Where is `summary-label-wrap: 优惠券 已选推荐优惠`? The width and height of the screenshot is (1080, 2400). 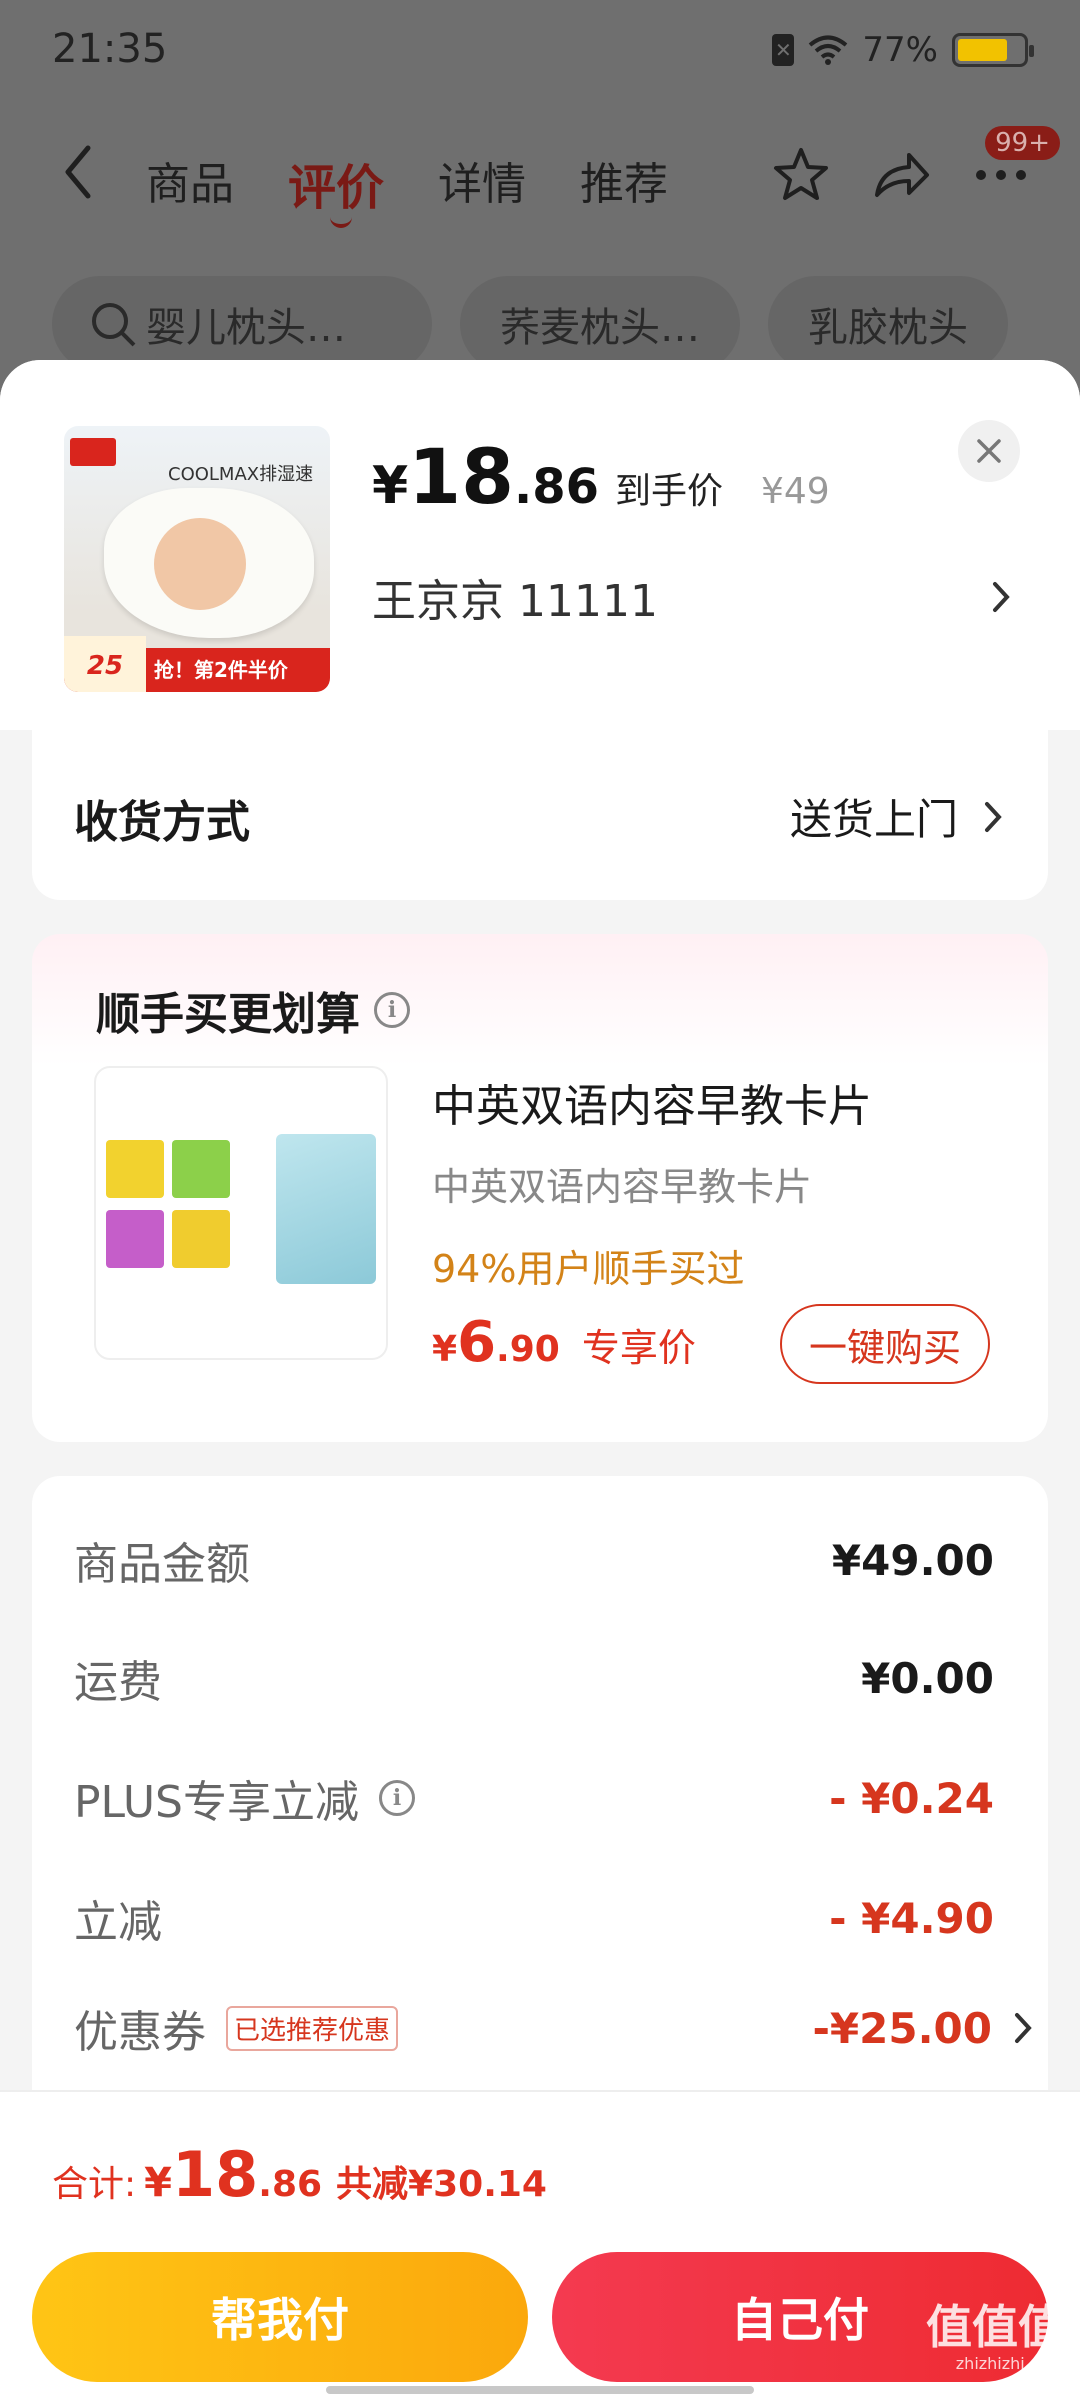 summary-label-wrap: 优惠券 已选推荐优惠 is located at coordinates (236, 2028).